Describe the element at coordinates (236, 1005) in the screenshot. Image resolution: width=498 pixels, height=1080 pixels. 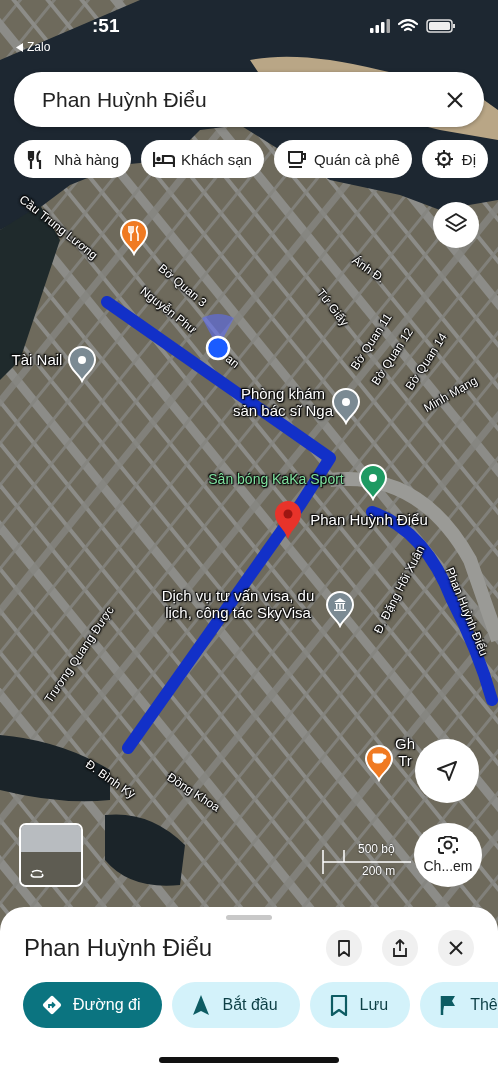
I see `action-chip: Bắt đầu` at that location.